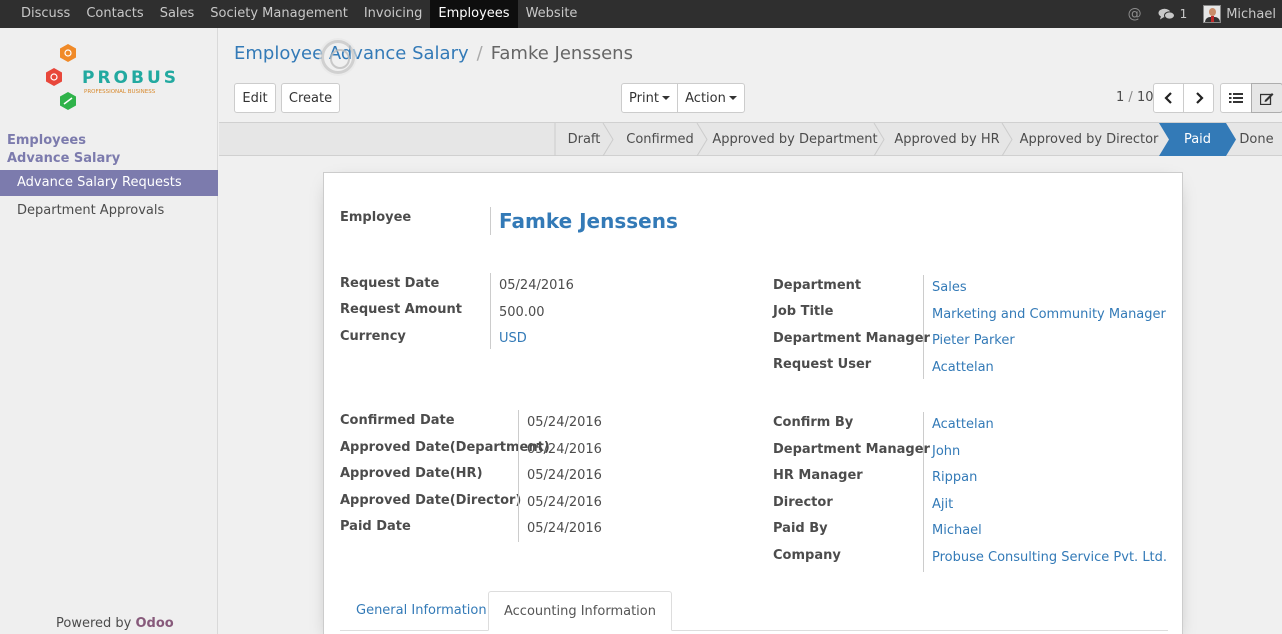 The image size is (1282, 634). I want to click on stage-paid: Paid, so click(1197, 139).